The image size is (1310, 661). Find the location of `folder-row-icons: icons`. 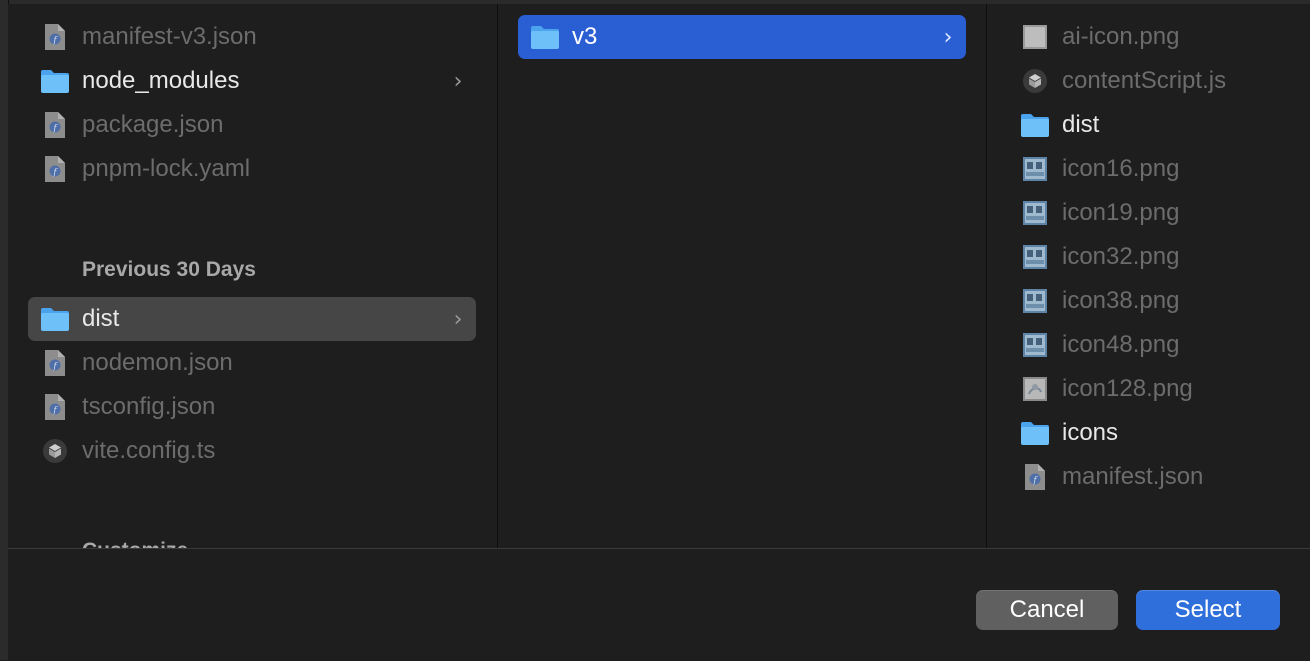

folder-row-icons: icons is located at coordinates (1158, 433).